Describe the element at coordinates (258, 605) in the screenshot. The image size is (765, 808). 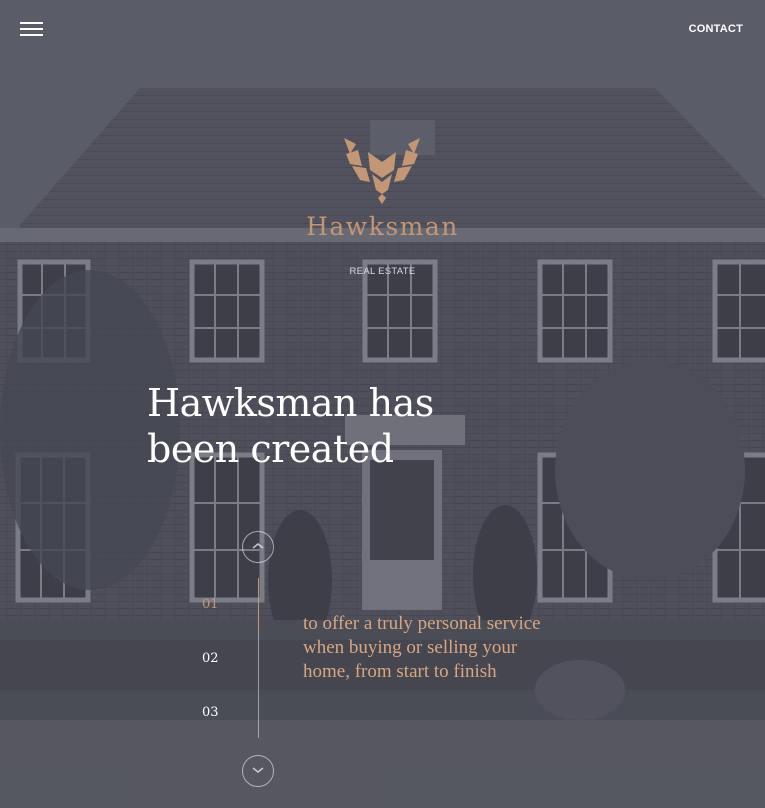
I see `slider-track-progress` at that location.